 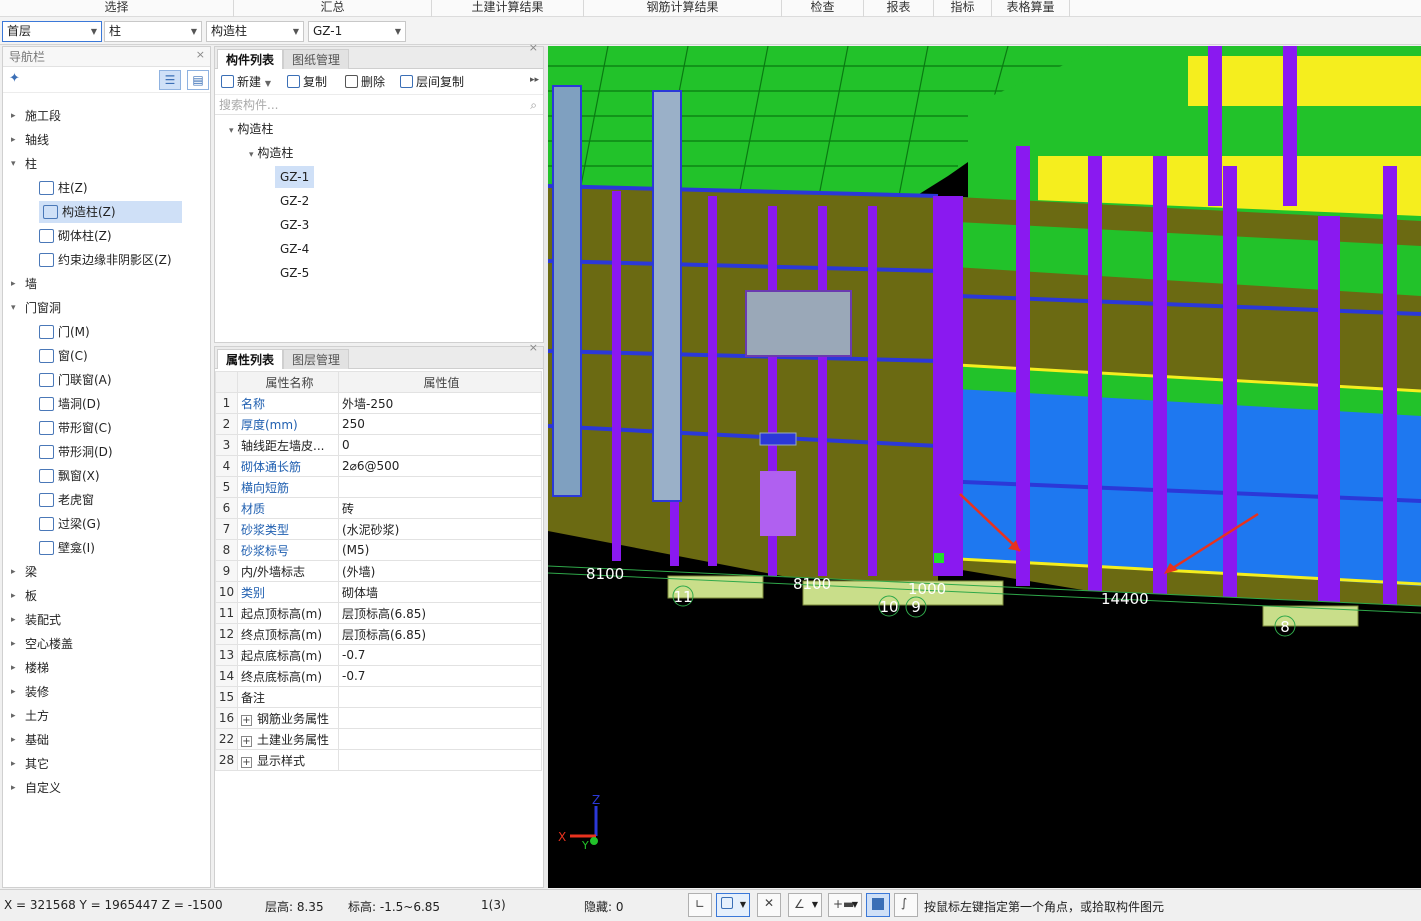 I want to click on nav-item: 门(M), so click(x=69, y=332).